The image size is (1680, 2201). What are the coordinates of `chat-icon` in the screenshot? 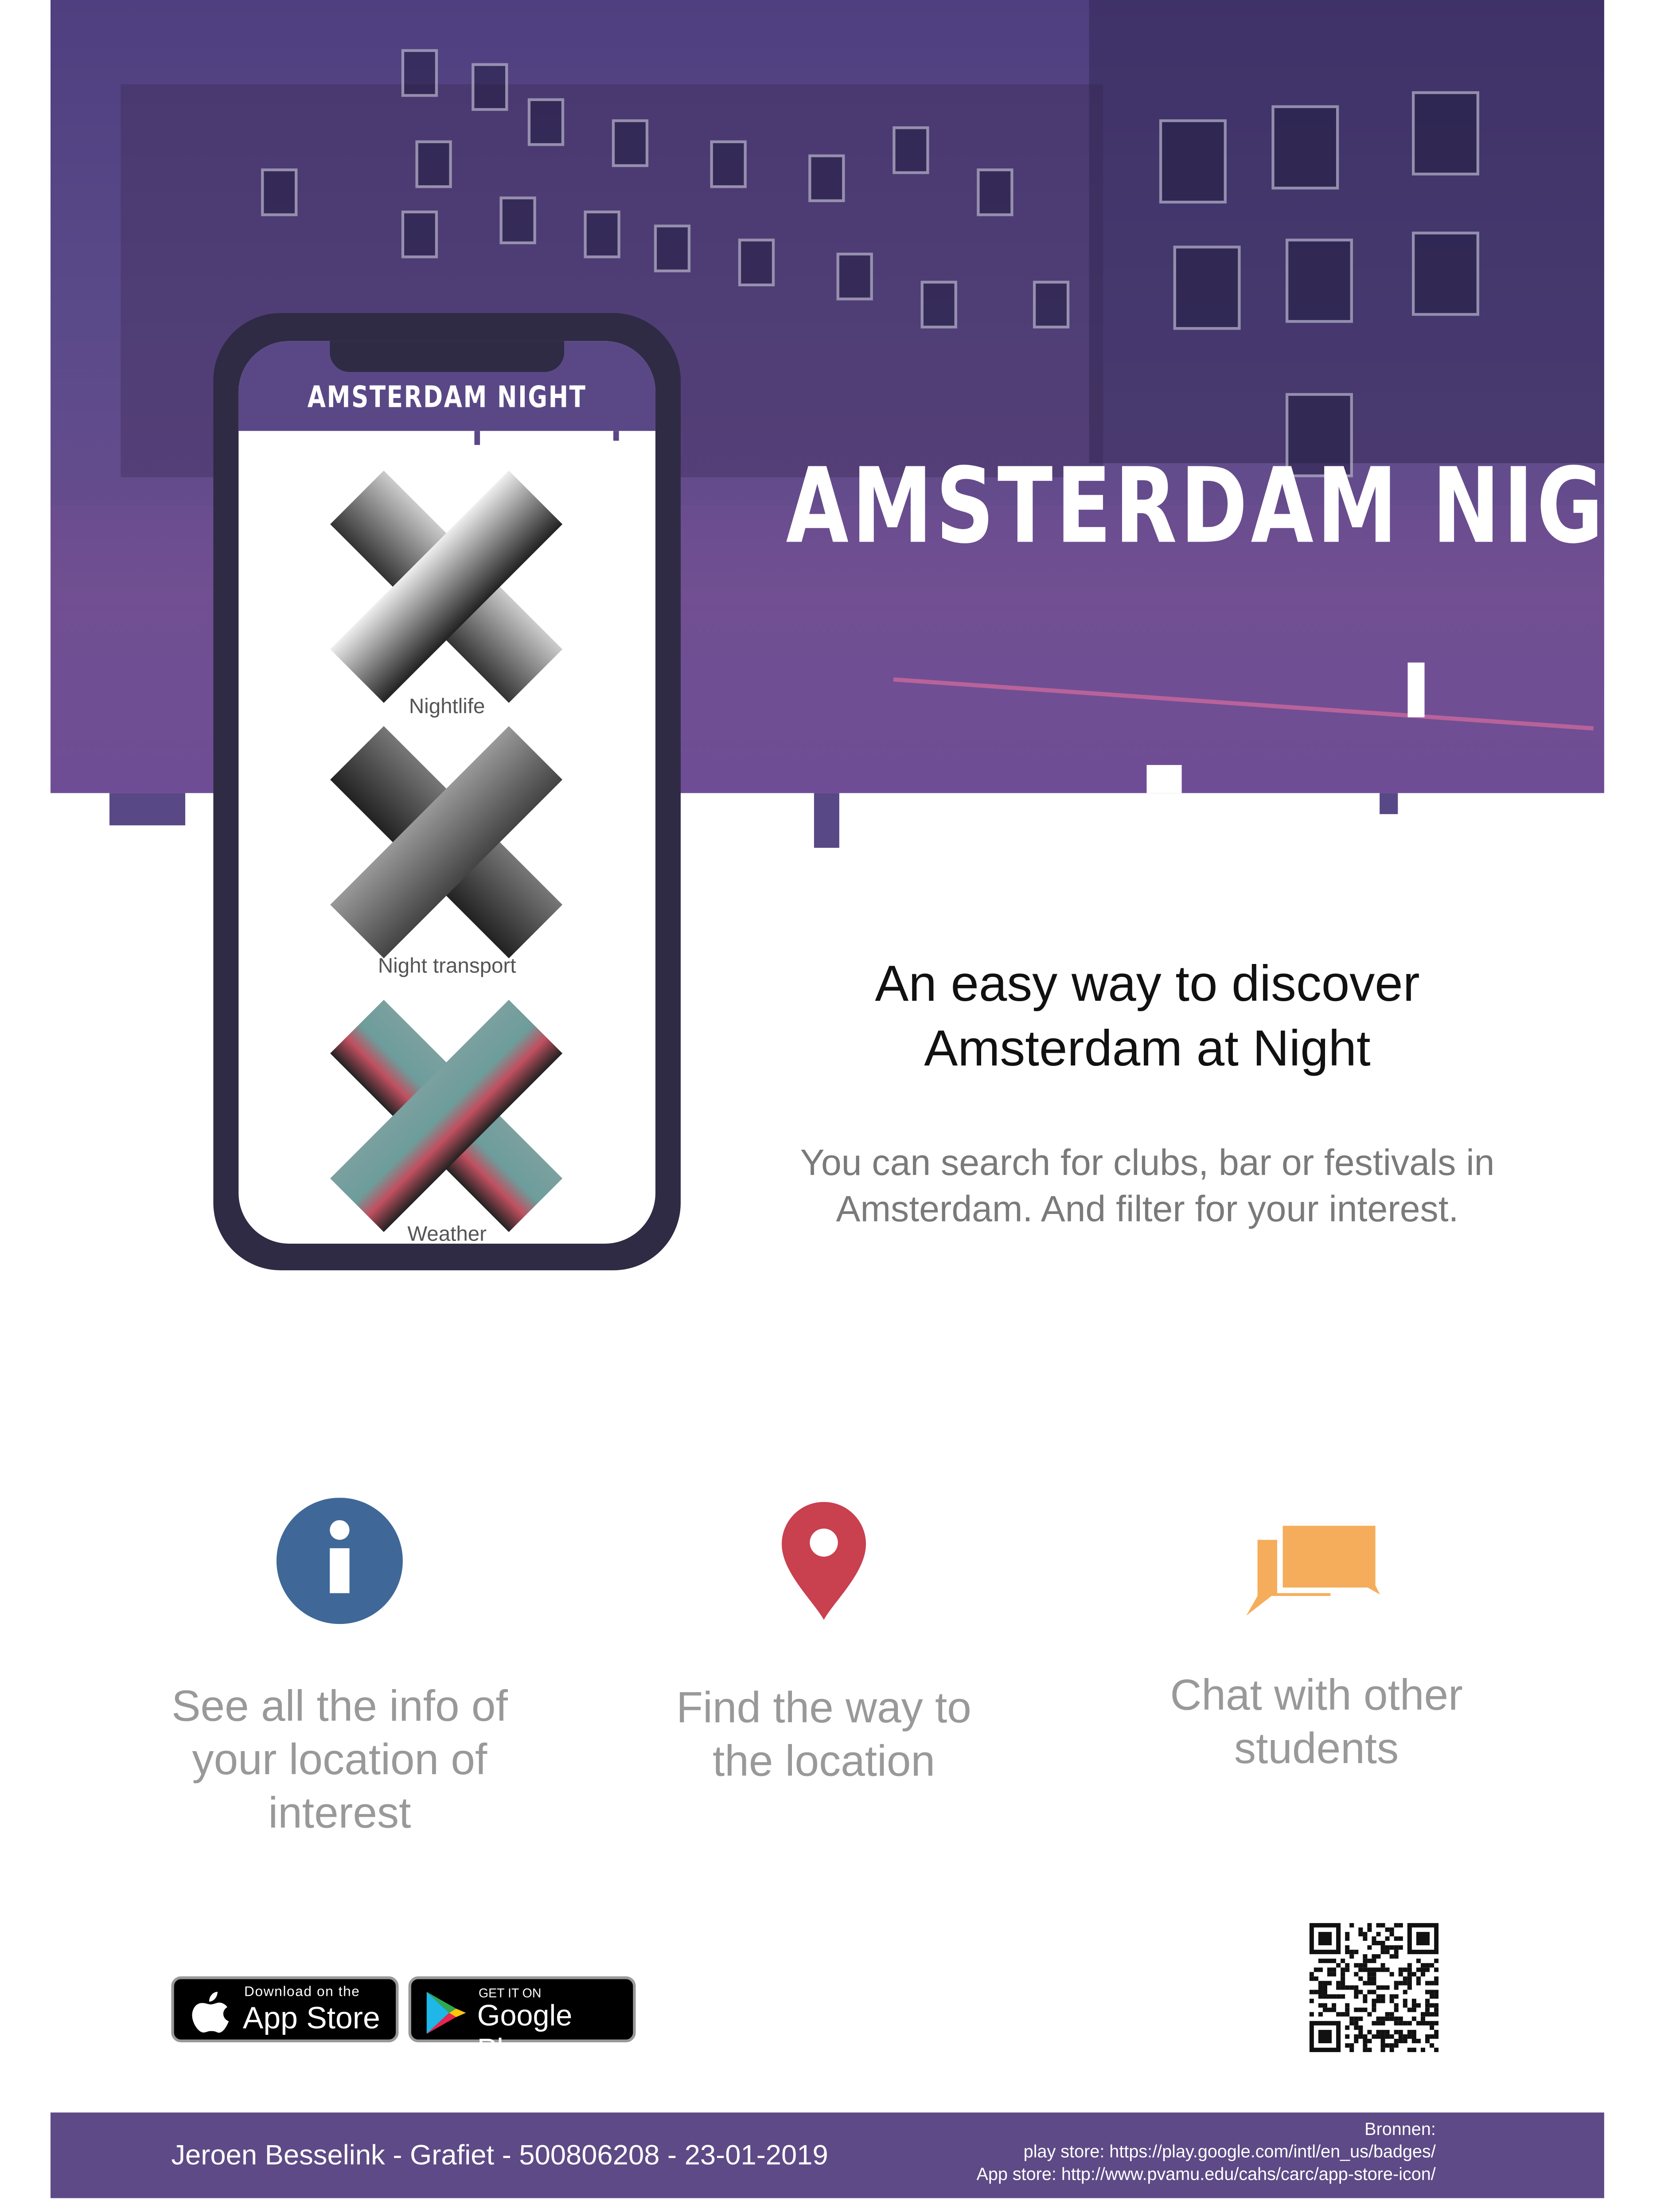 It's located at (1316, 1569).